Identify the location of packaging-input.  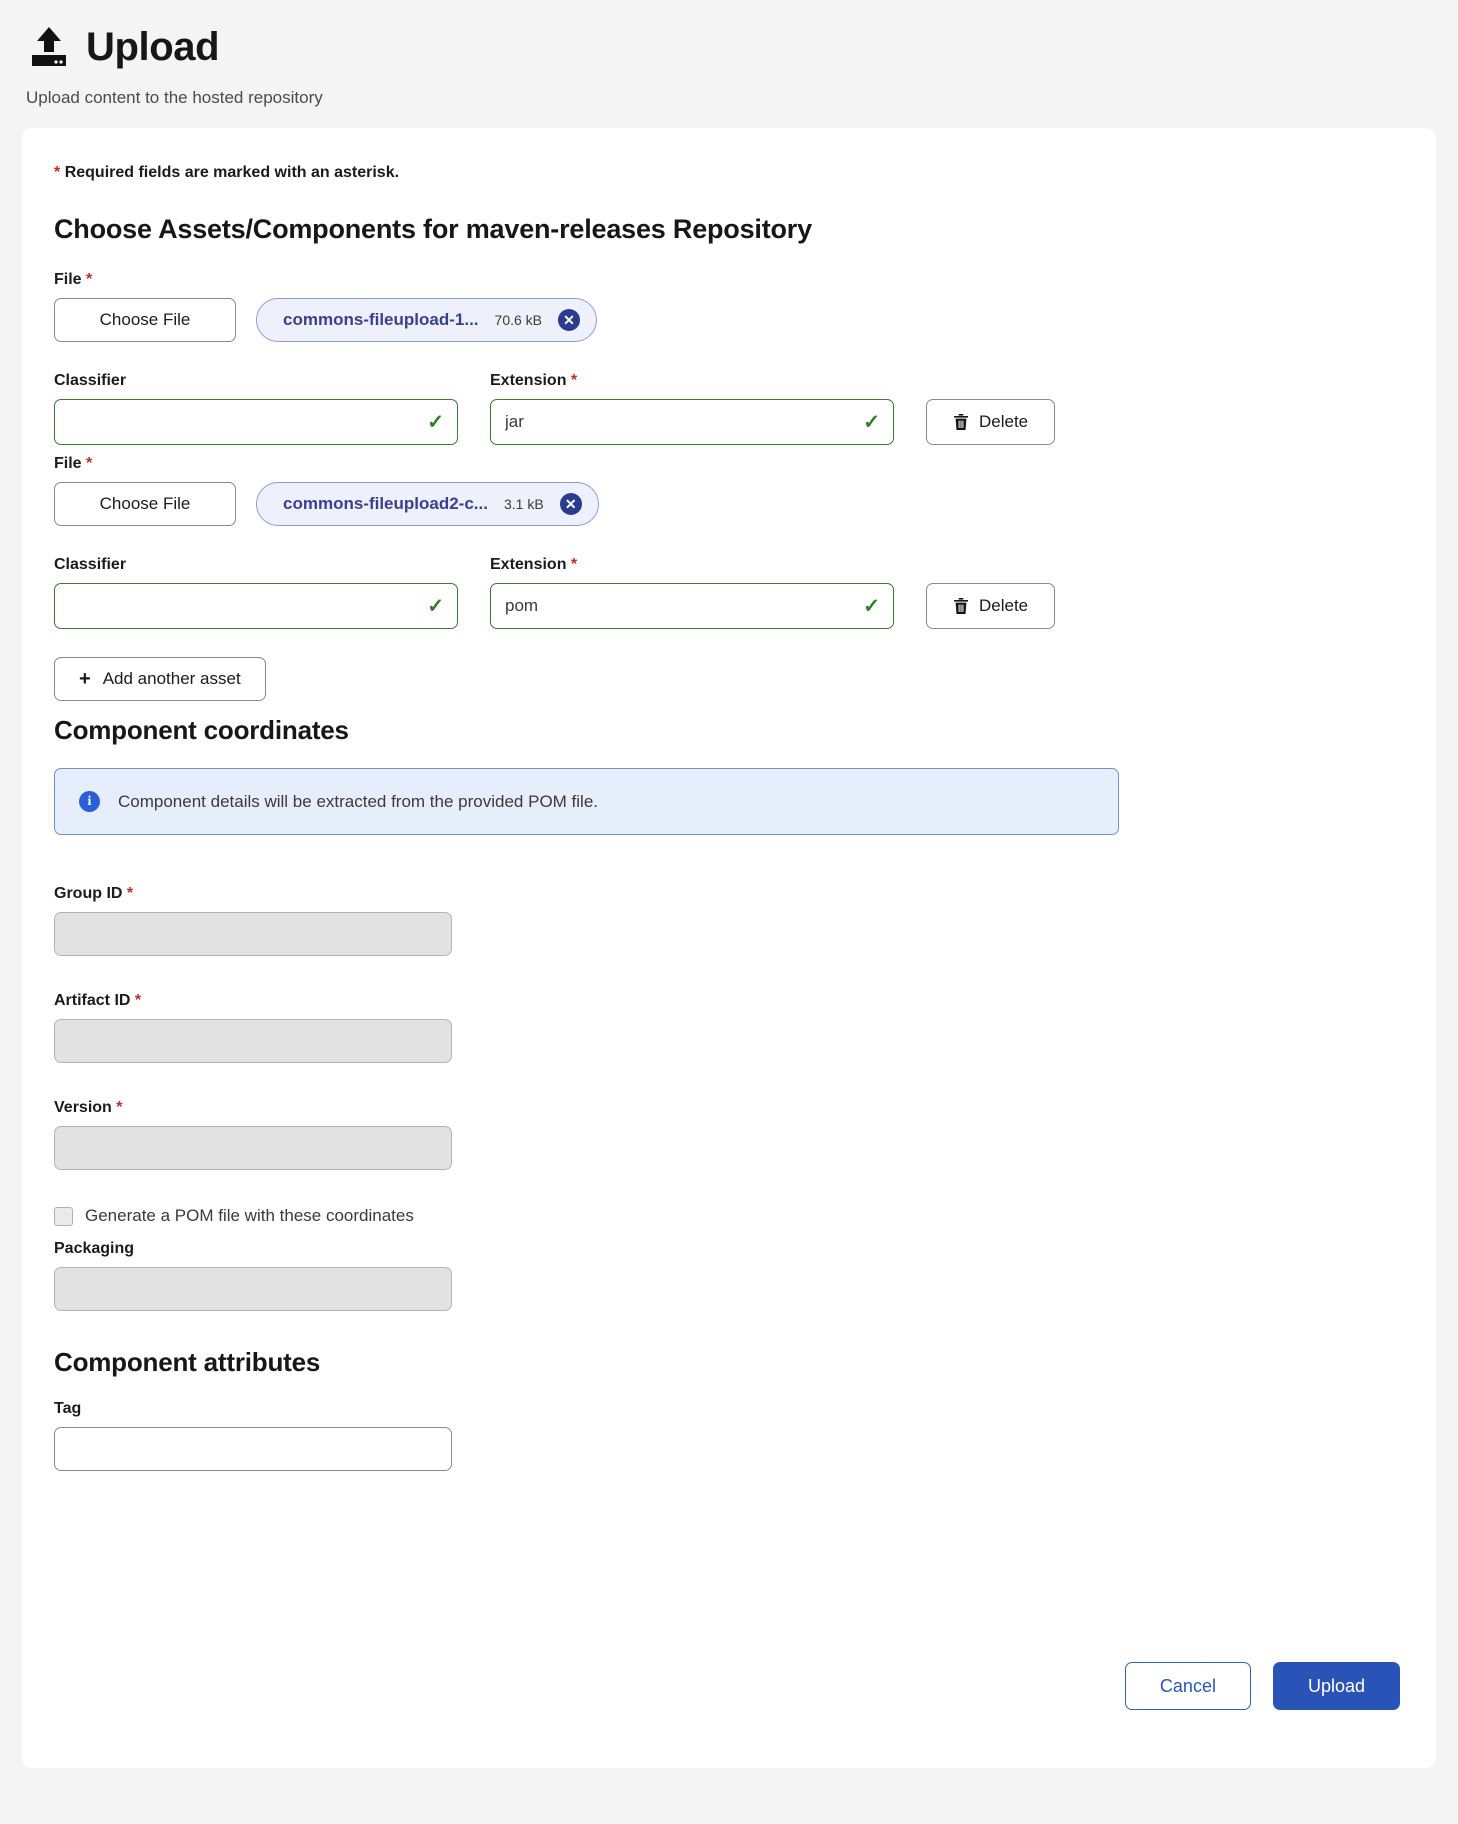
(253, 1289).